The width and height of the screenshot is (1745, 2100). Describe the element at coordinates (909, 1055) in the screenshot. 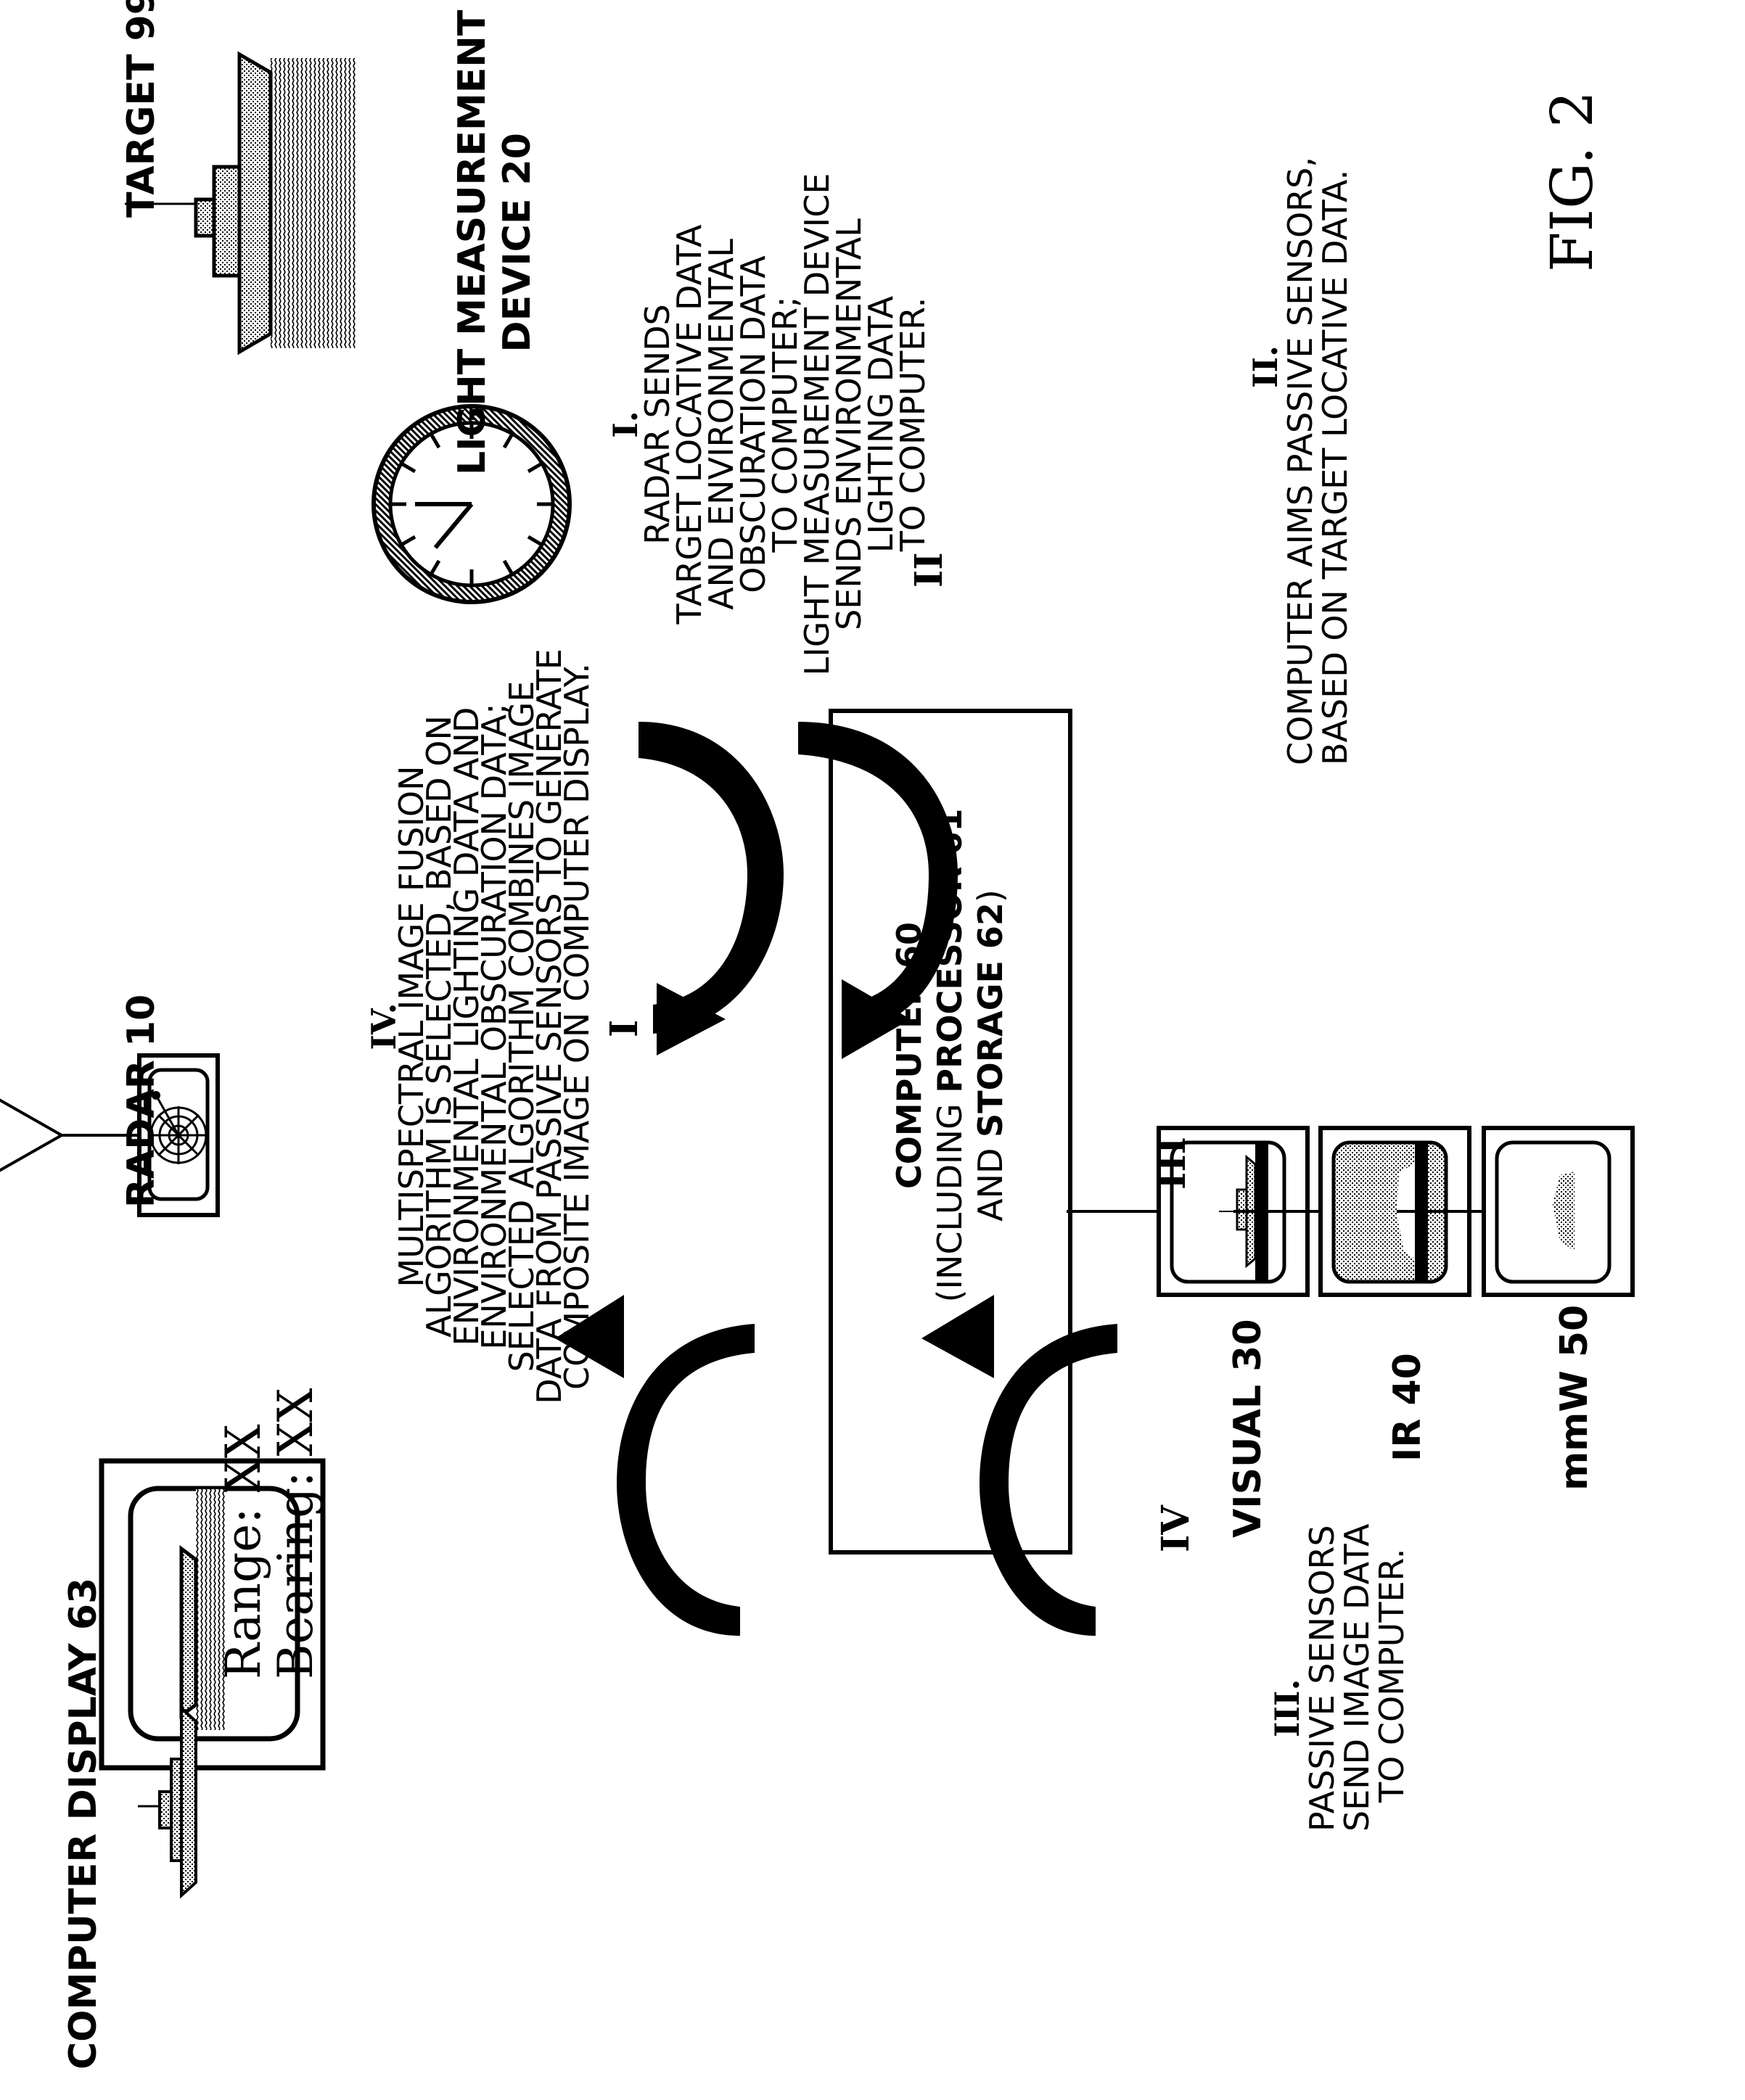

I see `computer-title: COMPUTER 60` at that location.